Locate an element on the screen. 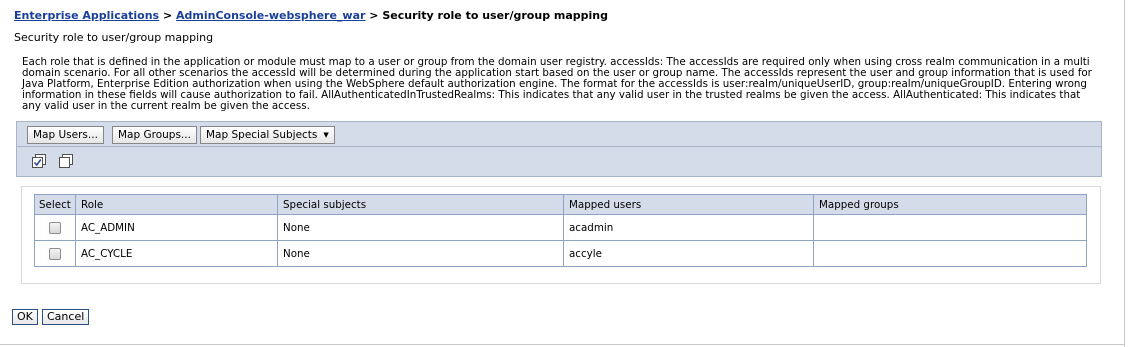  breadcrumb-link-application: AdminConsole-websphere_war is located at coordinates (270, 15).